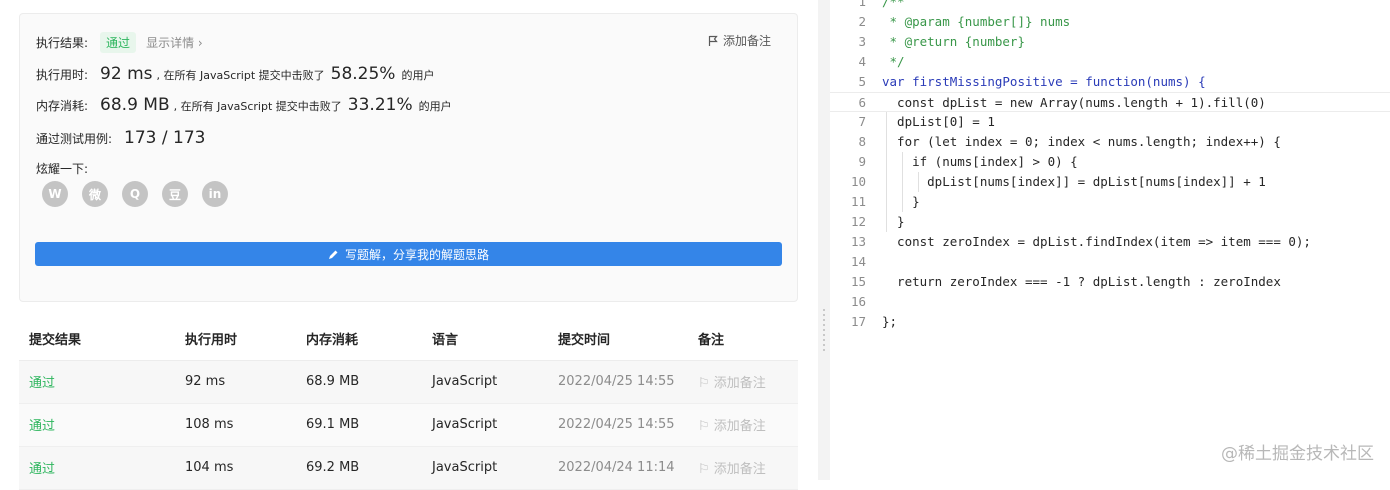 The width and height of the screenshot is (1390, 490). I want to click on tests-value: 173 / 173, so click(165, 138).